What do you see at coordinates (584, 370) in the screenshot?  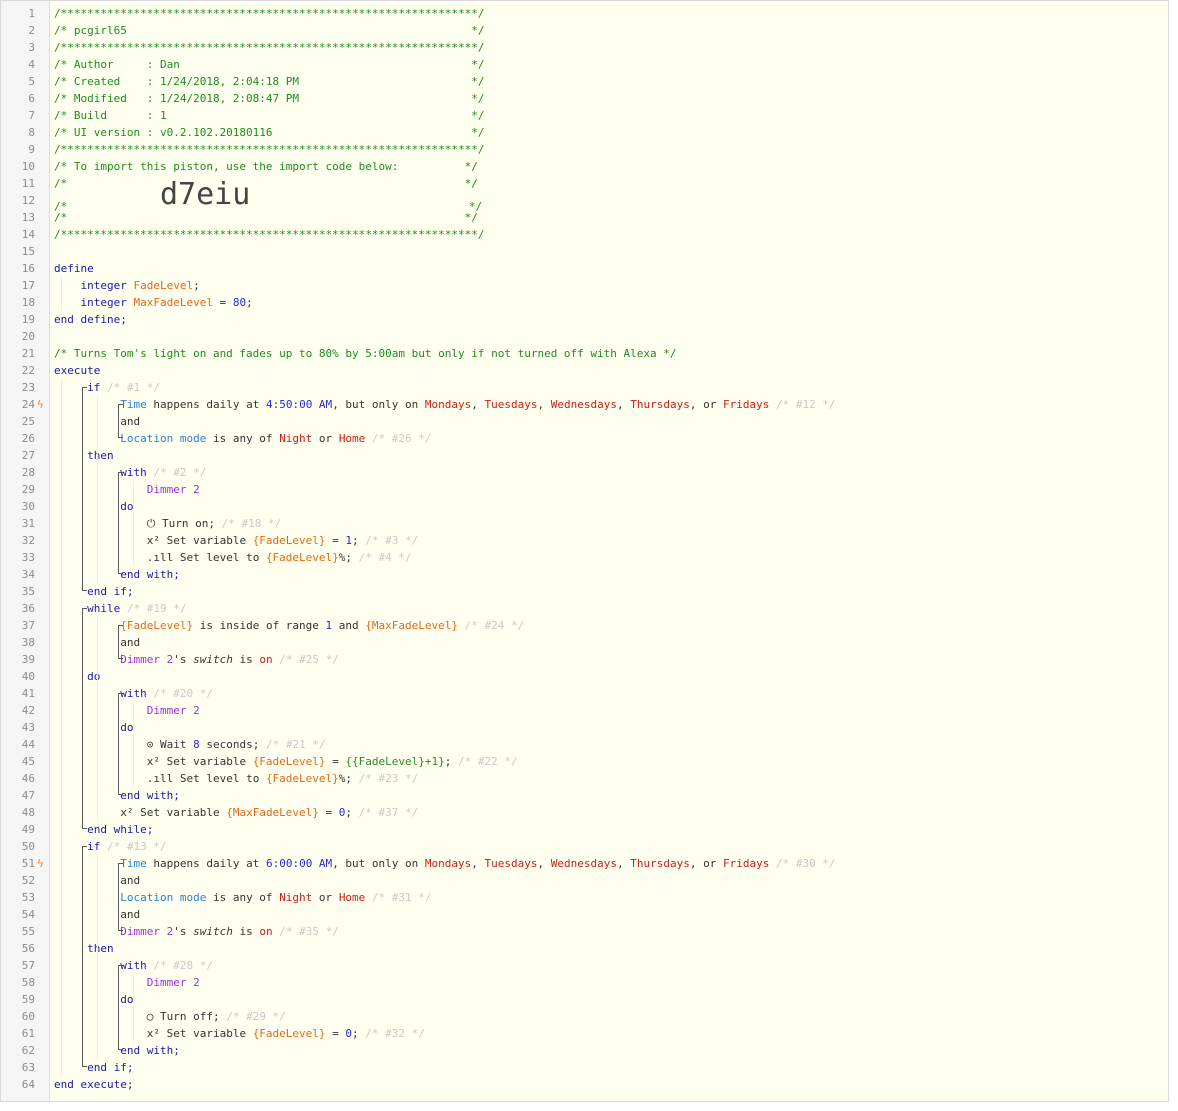 I see `code-line: 22 execute` at bounding box center [584, 370].